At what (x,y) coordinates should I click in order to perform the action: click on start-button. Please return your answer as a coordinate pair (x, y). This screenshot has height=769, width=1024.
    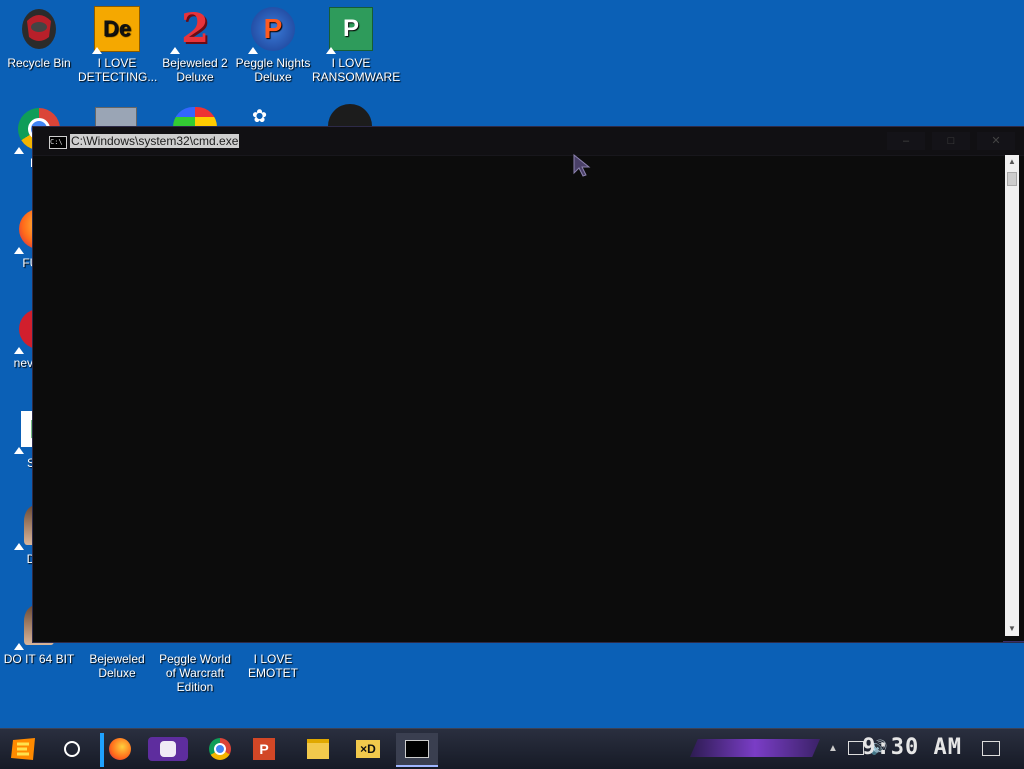
    Looking at the image, I should click on (24, 749).